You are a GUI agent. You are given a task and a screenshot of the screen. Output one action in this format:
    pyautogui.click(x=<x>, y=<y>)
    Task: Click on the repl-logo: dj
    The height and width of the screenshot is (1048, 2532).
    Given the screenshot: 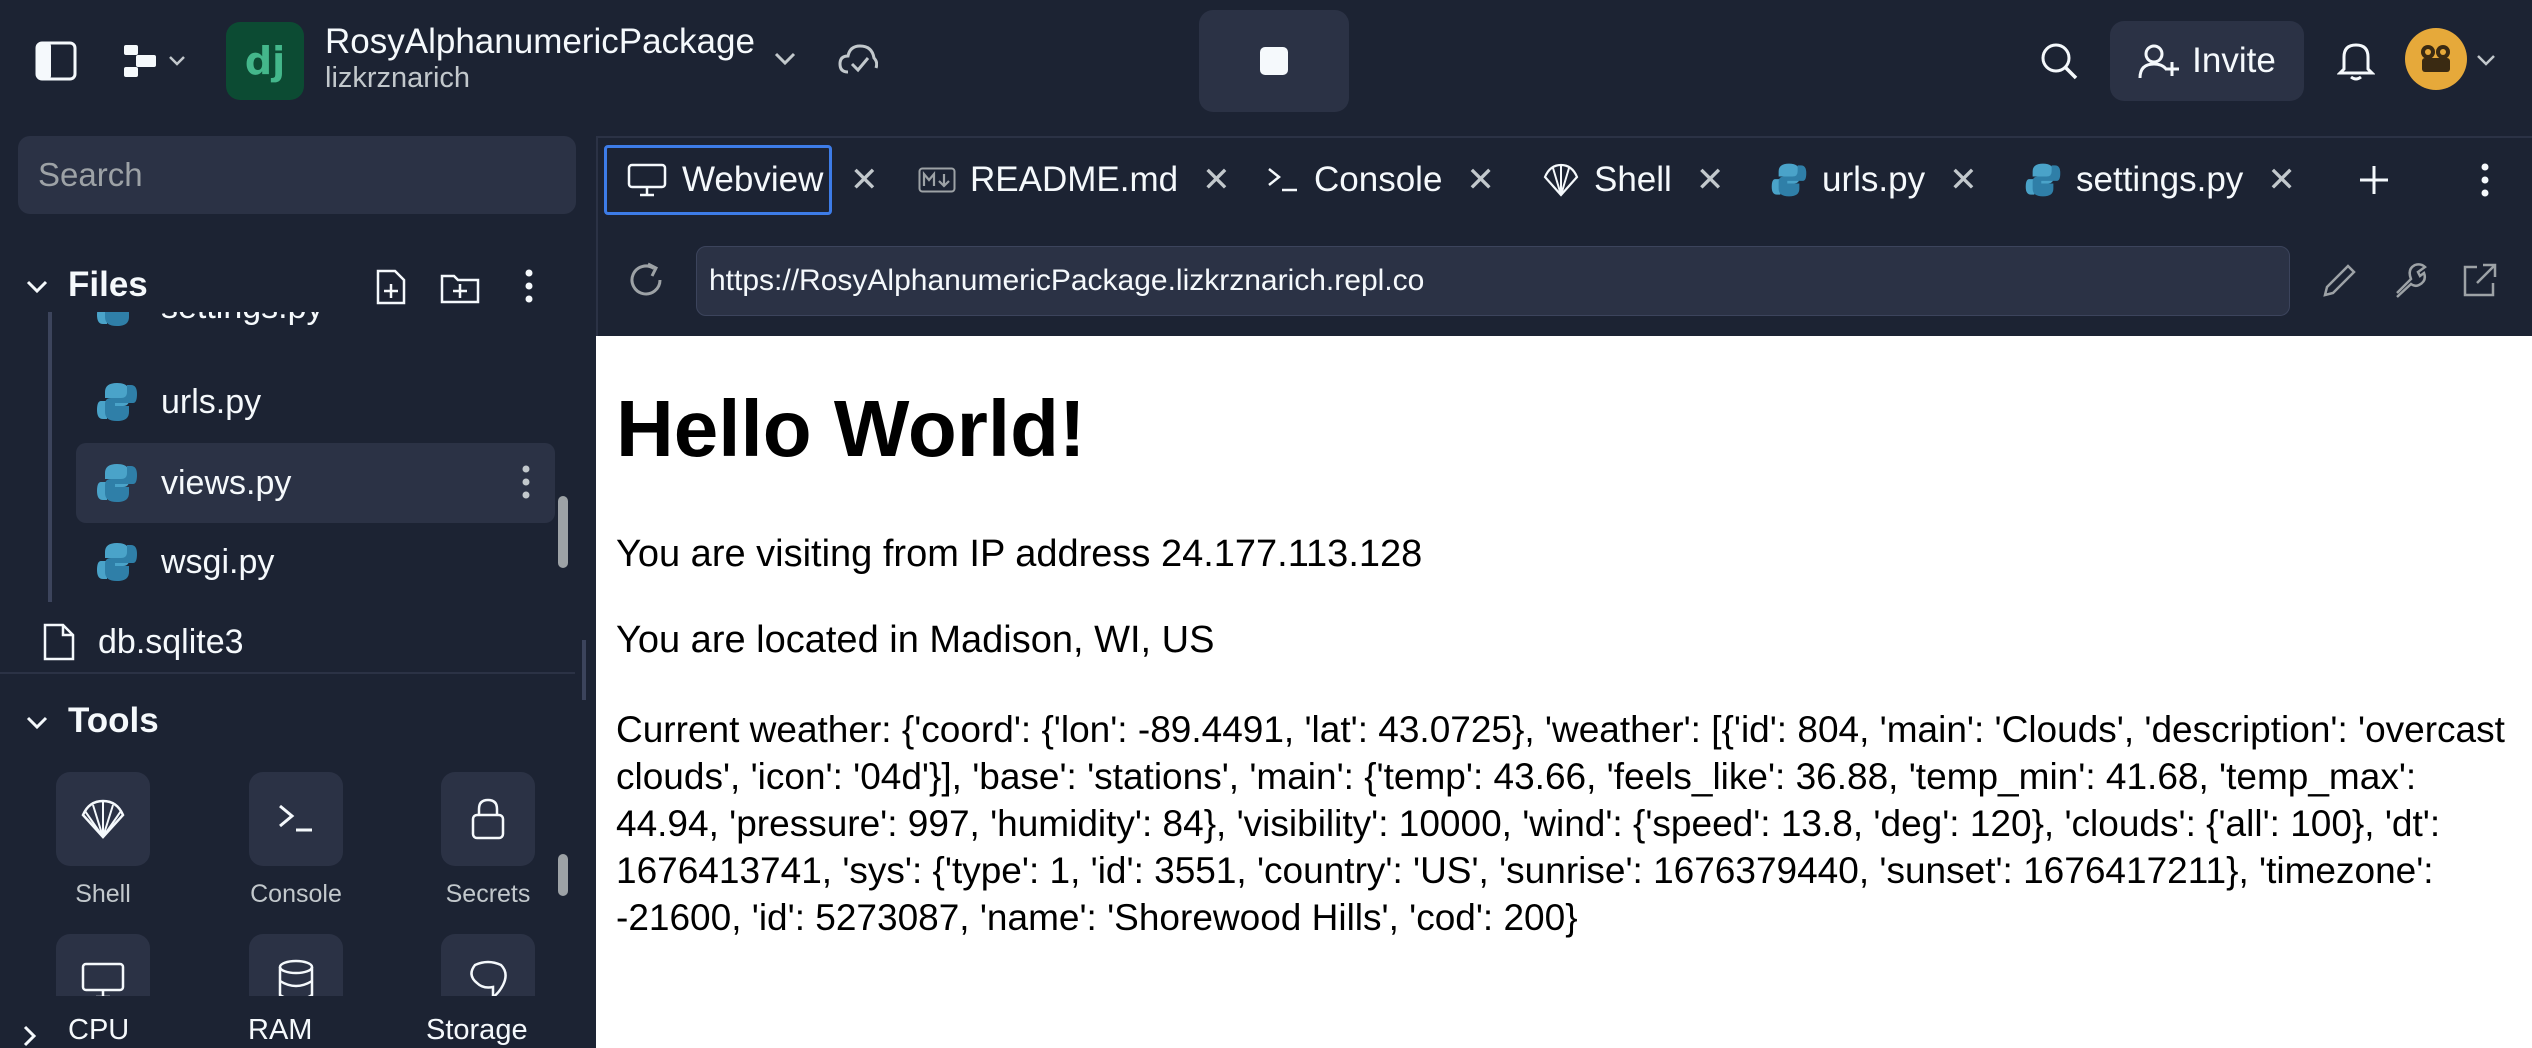 What is the action you would take?
    pyautogui.click(x=265, y=61)
    